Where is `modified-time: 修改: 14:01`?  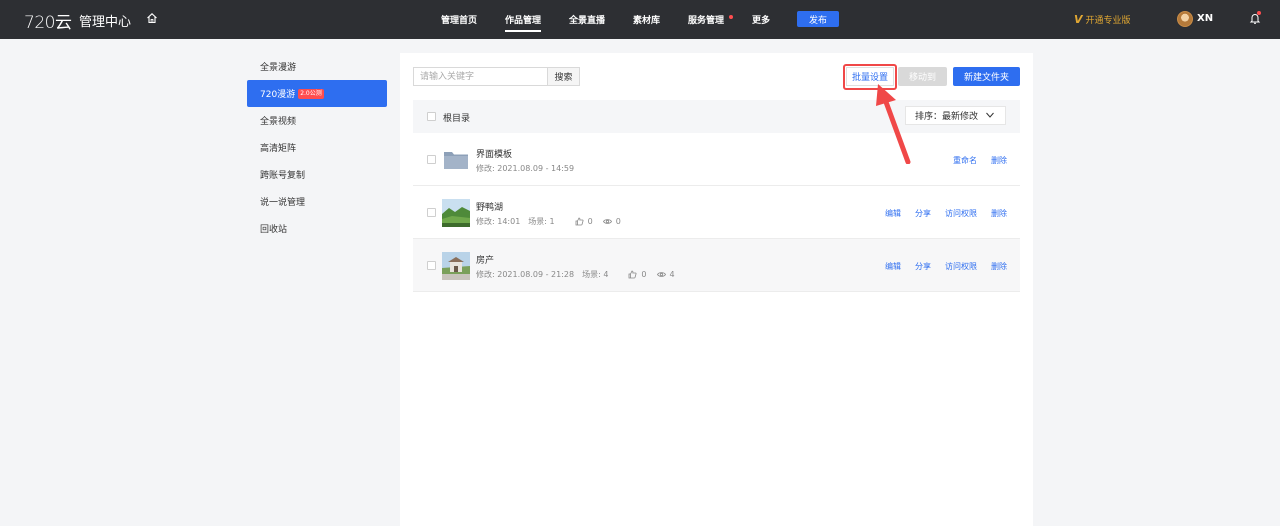 modified-time: 修改: 14:01 is located at coordinates (498, 221).